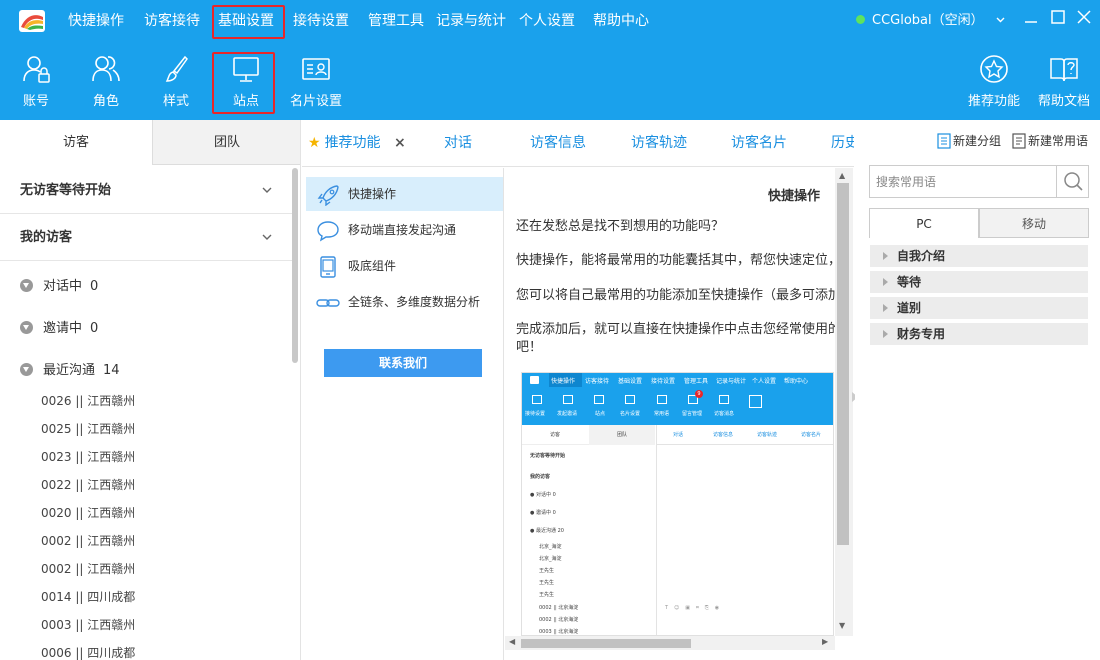  I want to click on tool-account-button: 账号, so click(36, 81).